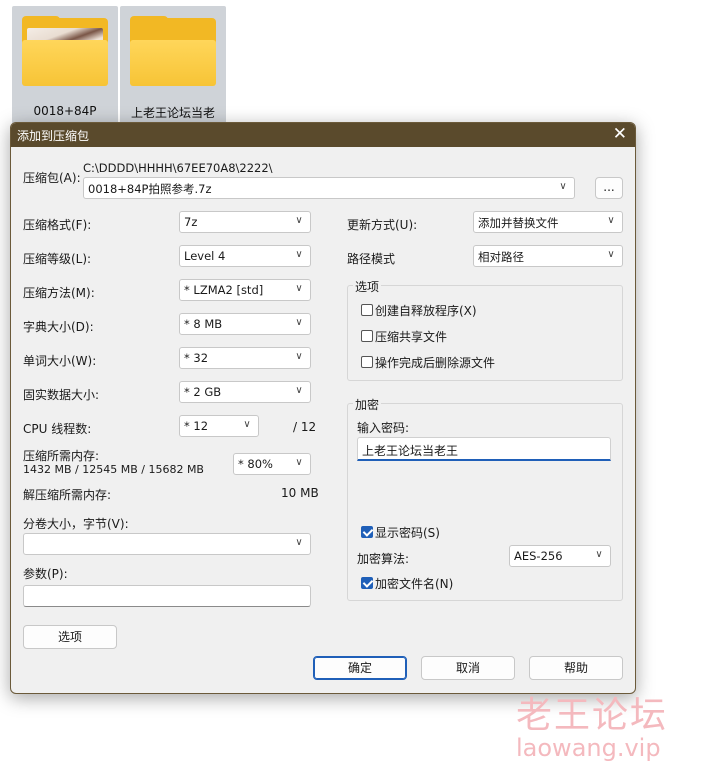 The height and width of the screenshot is (773, 703). What do you see at coordinates (382, 225) in the screenshot?
I see `update-label: 更新方式(U):` at bounding box center [382, 225].